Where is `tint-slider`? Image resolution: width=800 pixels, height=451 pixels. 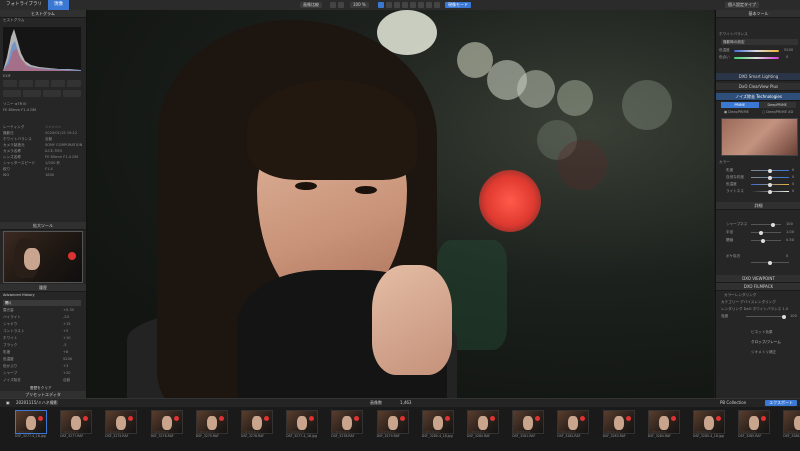 tint-slider is located at coordinates (756, 58).